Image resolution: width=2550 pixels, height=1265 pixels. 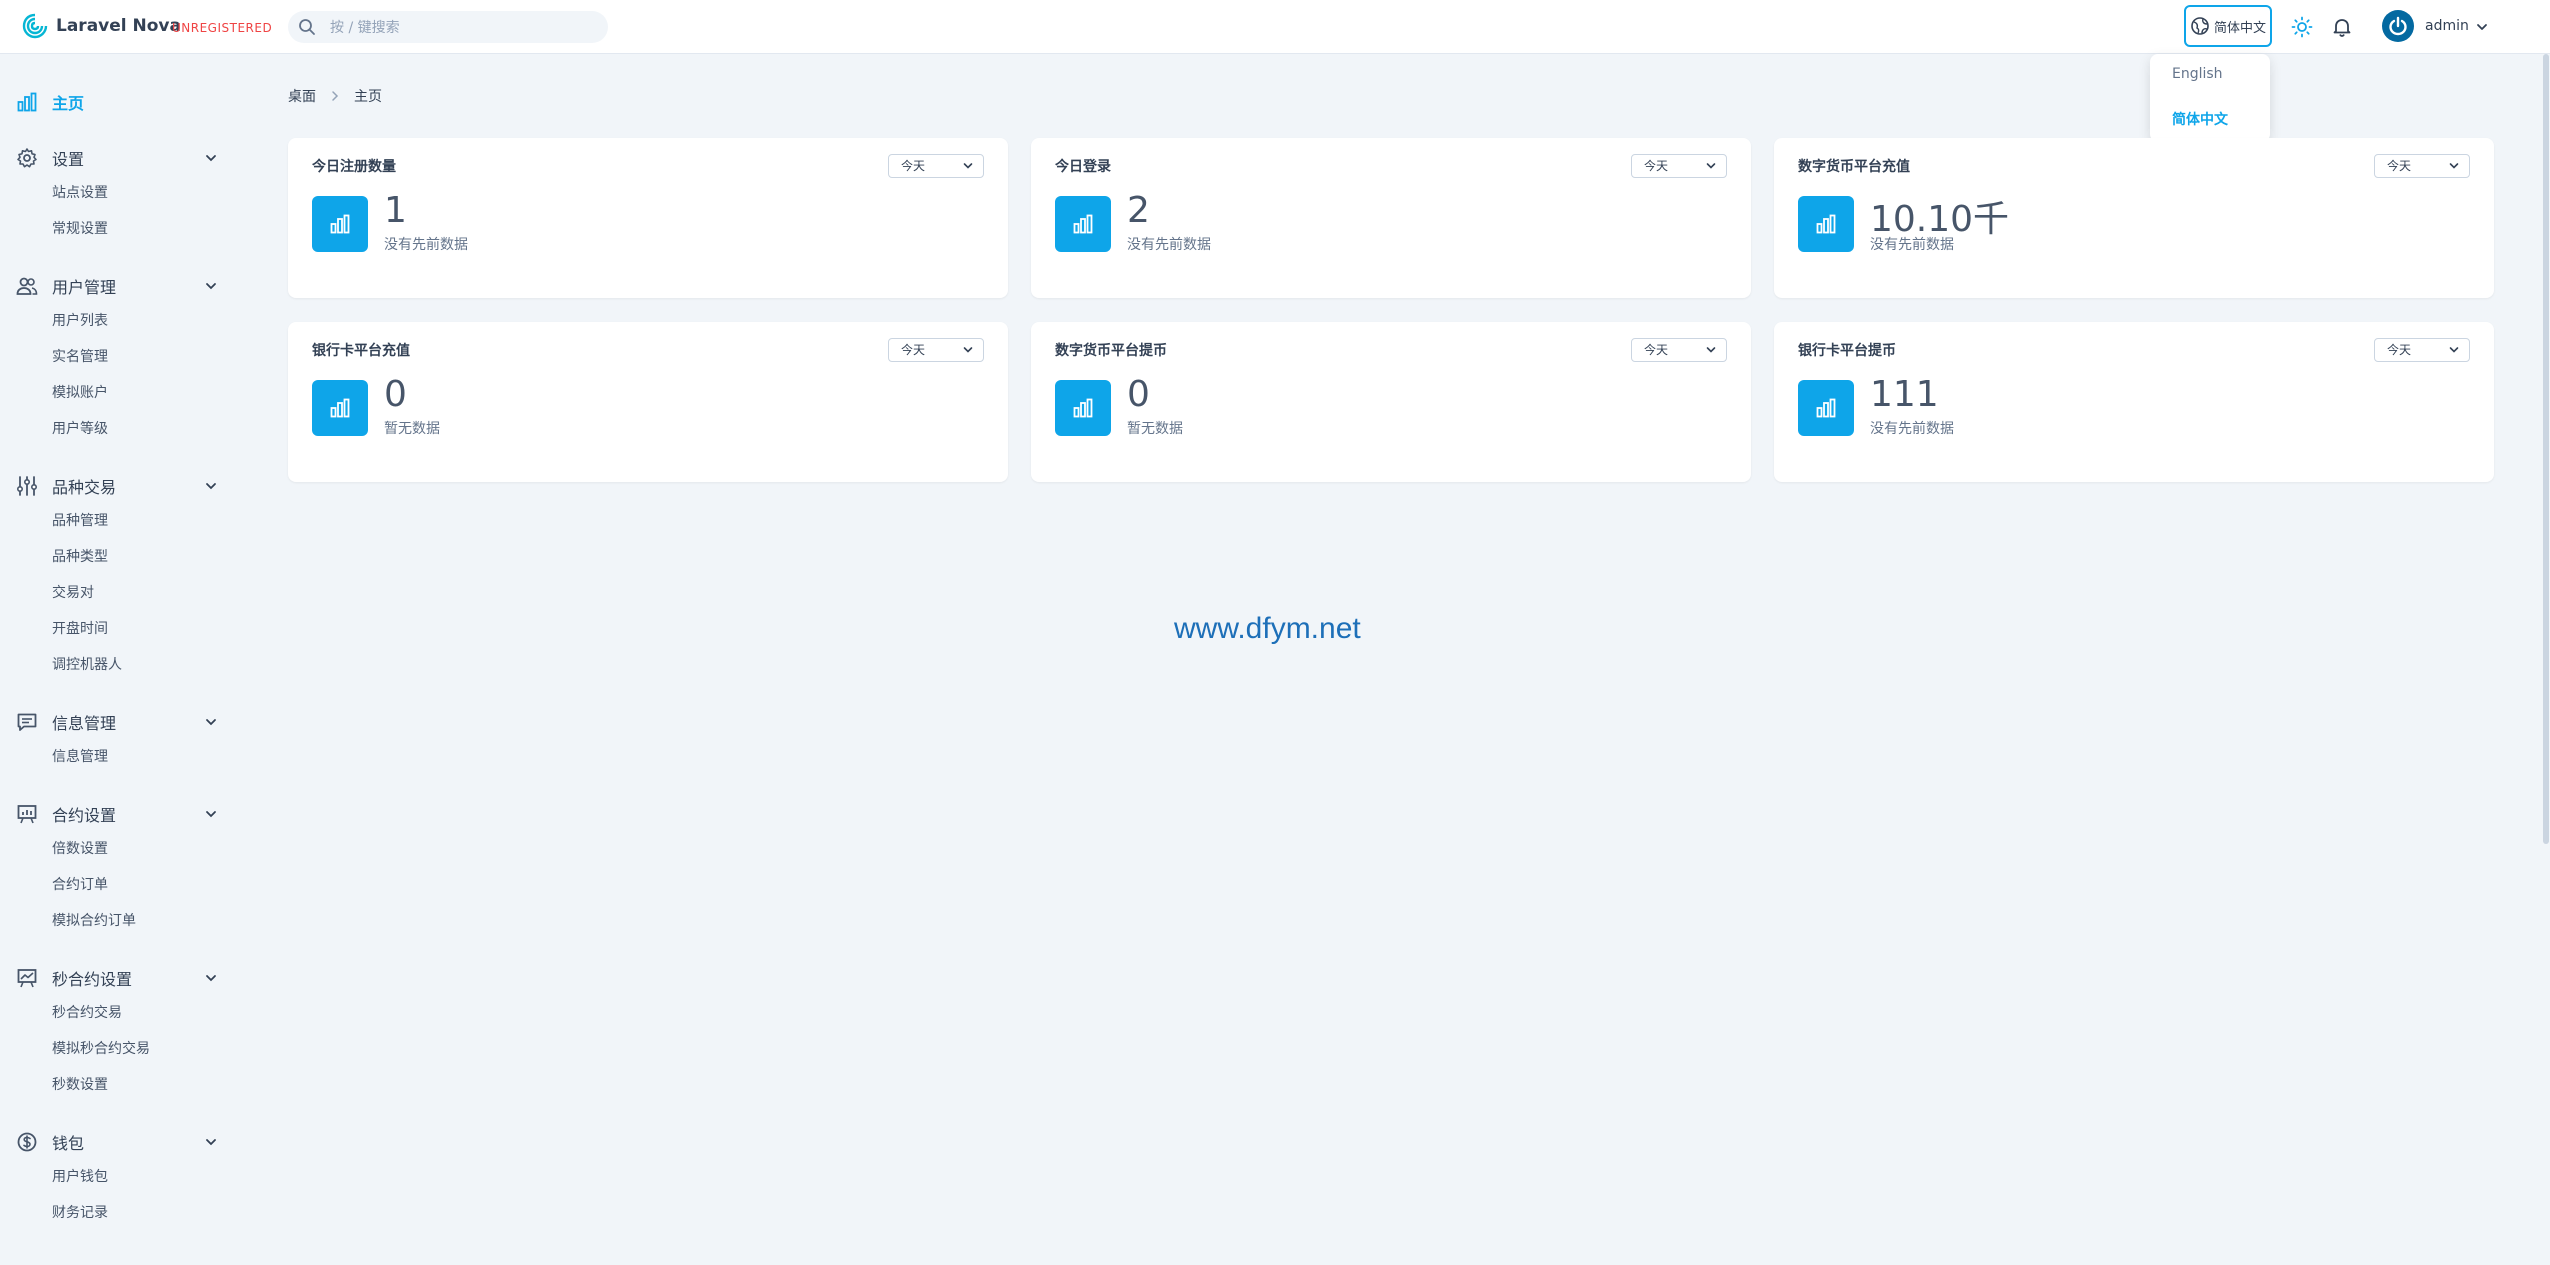 I want to click on language-switcher-button: 简体中文, so click(x=2228, y=26).